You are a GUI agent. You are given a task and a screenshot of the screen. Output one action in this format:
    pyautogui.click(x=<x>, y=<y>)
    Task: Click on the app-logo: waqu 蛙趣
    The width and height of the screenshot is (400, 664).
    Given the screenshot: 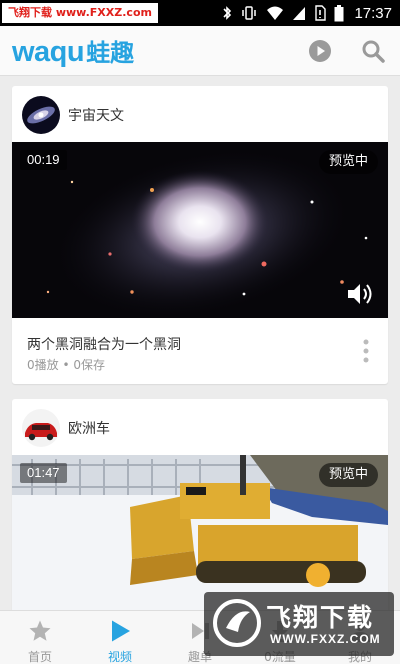 What is the action you would take?
    pyautogui.click(x=73, y=51)
    